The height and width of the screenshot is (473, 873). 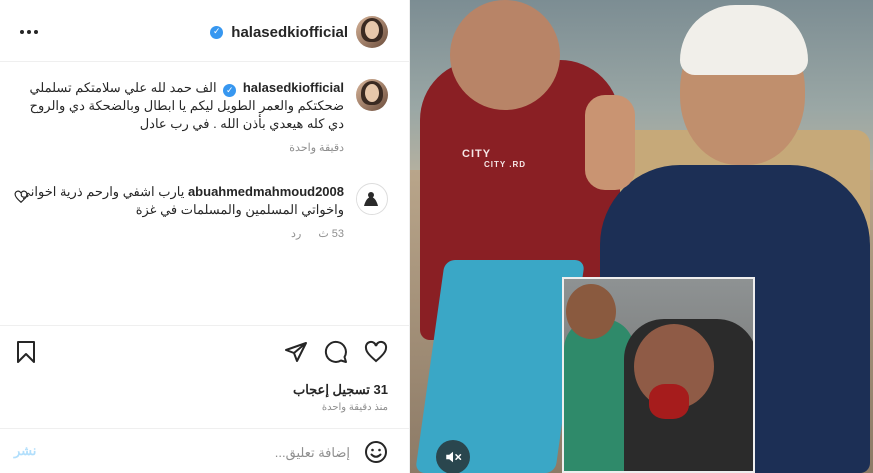 What do you see at coordinates (336, 352) in the screenshot?
I see `comment-bubble-icon` at bounding box center [336, 352].